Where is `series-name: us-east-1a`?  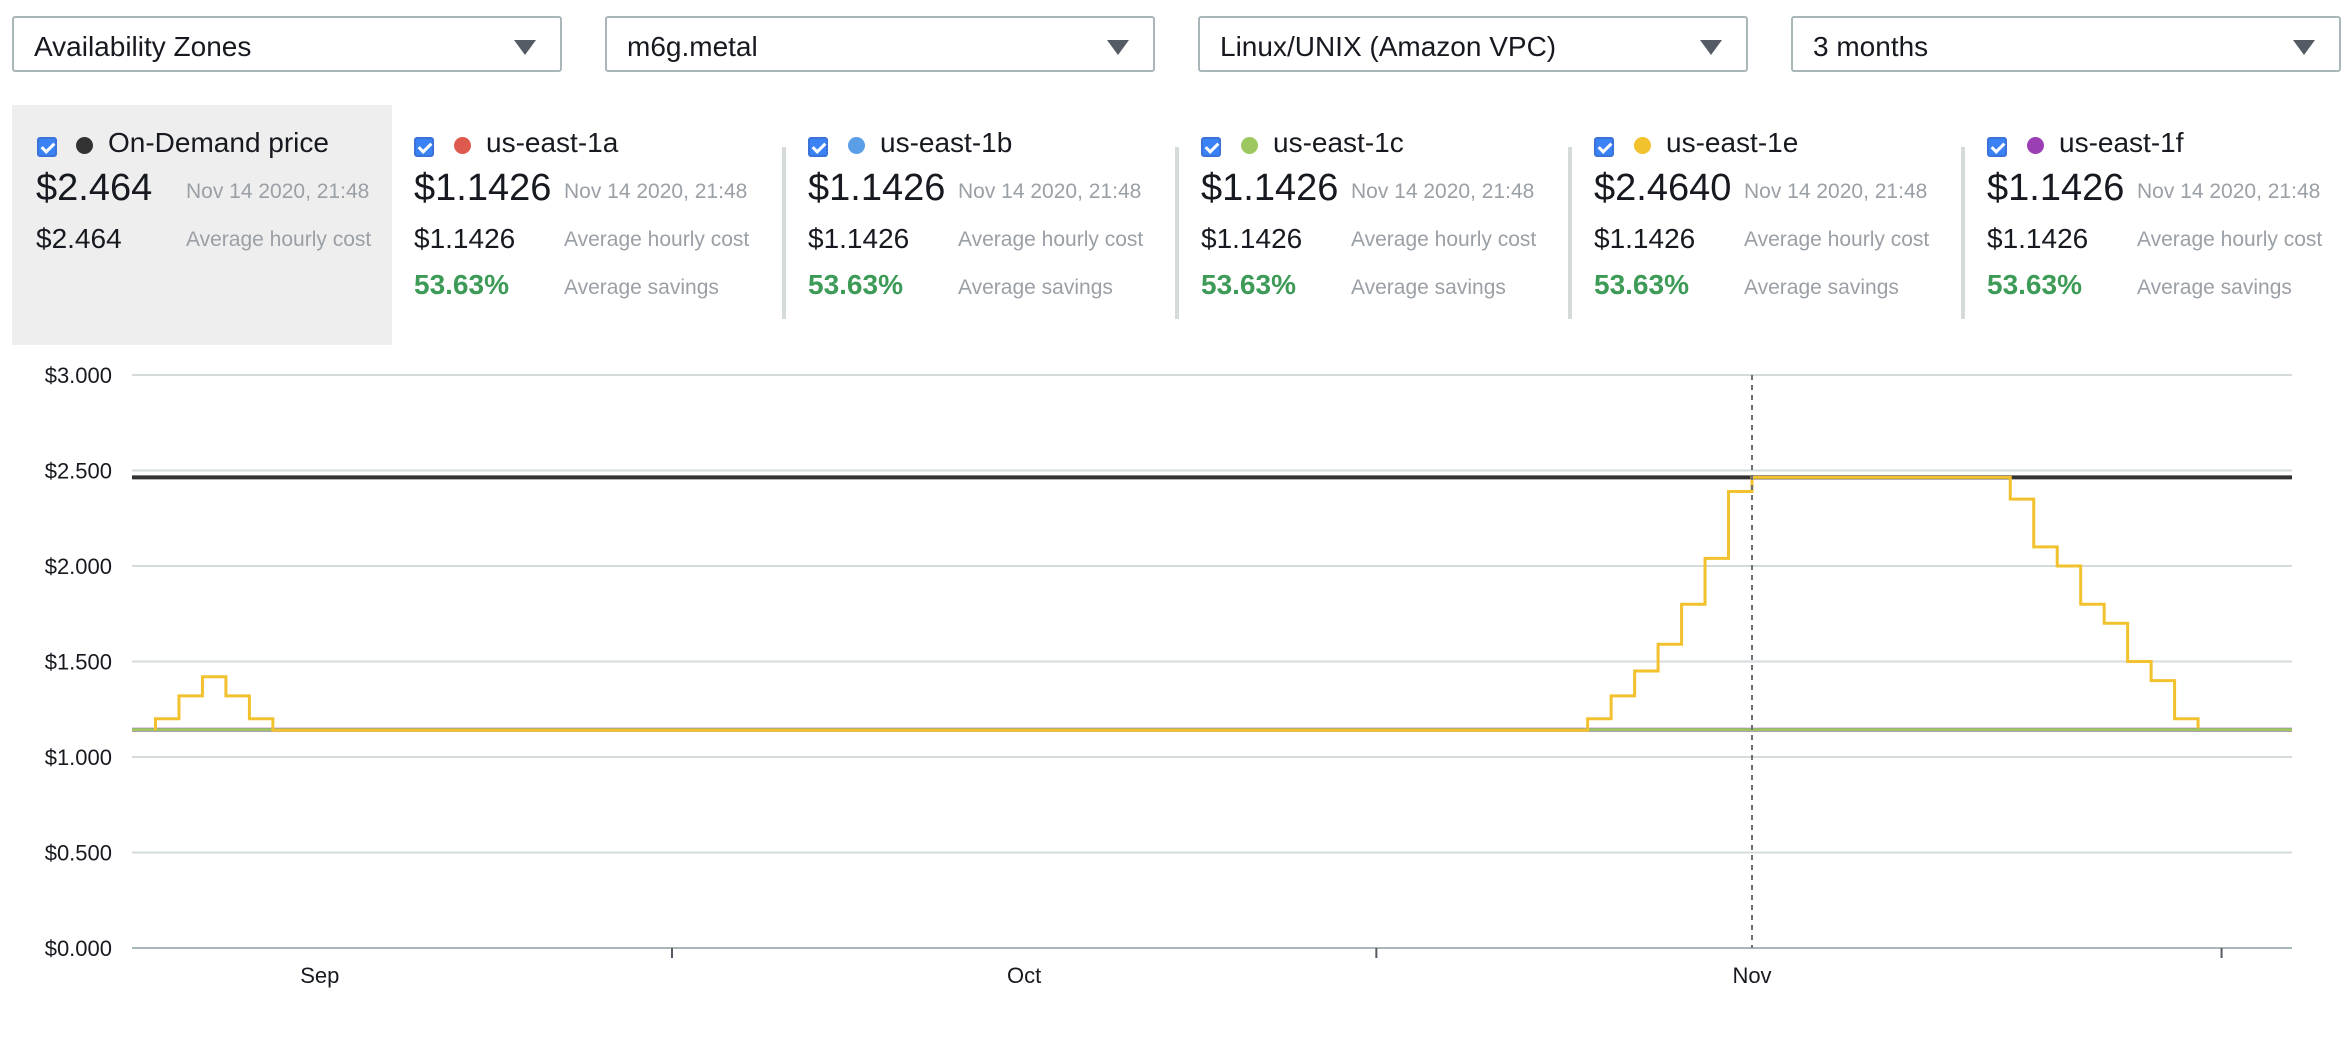 series-name: us-east-1a is located at coordinates (552, 142).